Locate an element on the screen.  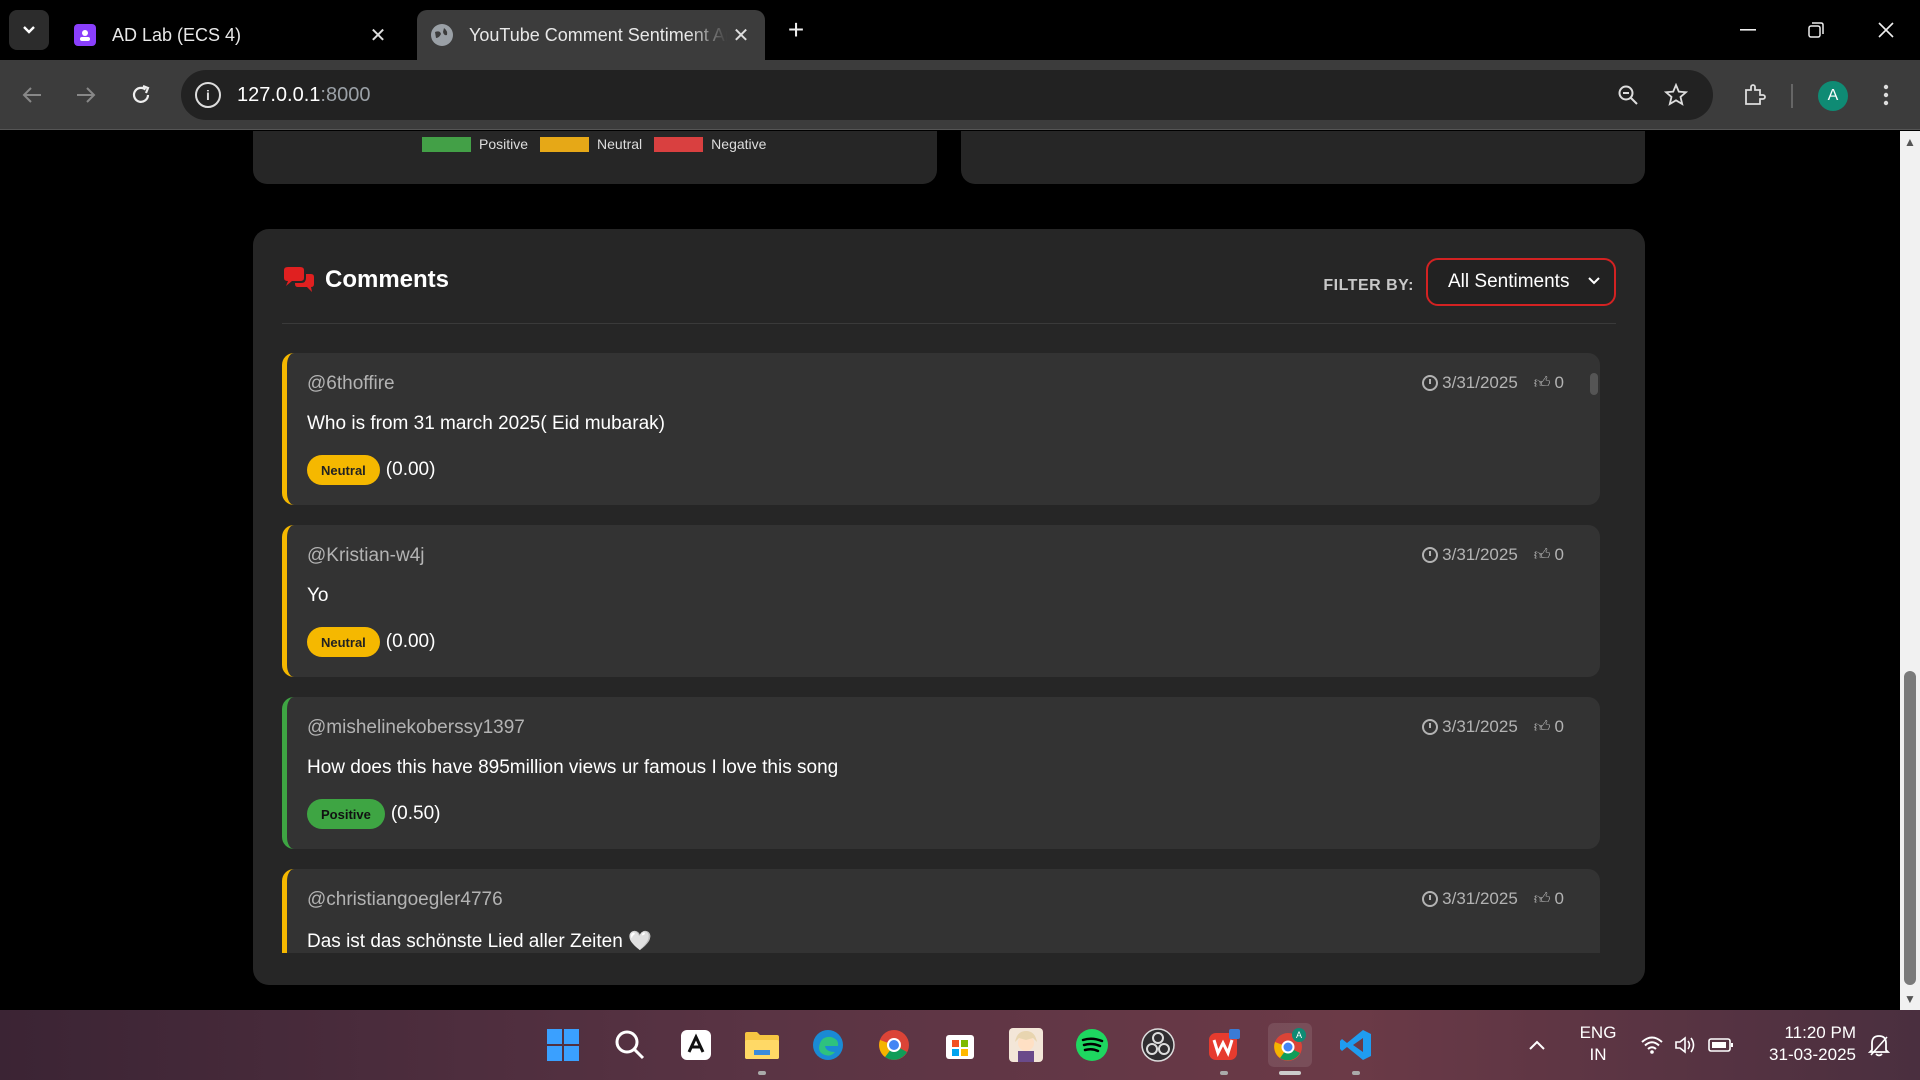
filter-selected-value: All Sentiments is located at coordinates (1509, 281).